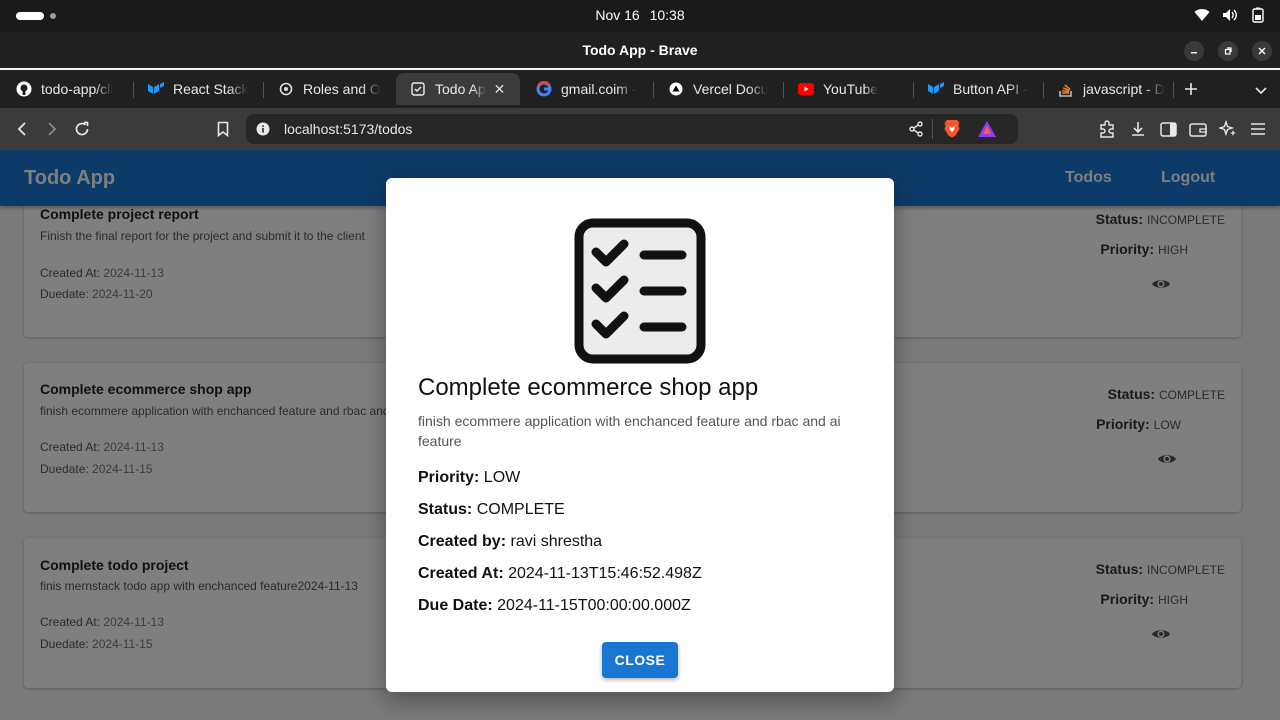  I want to click on tab-gmail-search: gmail.coim -, so click(586, 89).